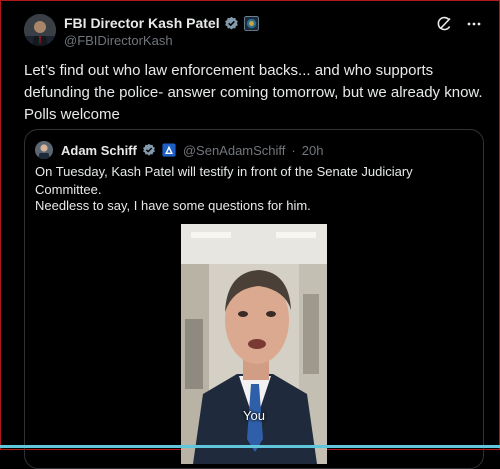  I want to click on quoted-timestamp: 20h, so click(312, 150).